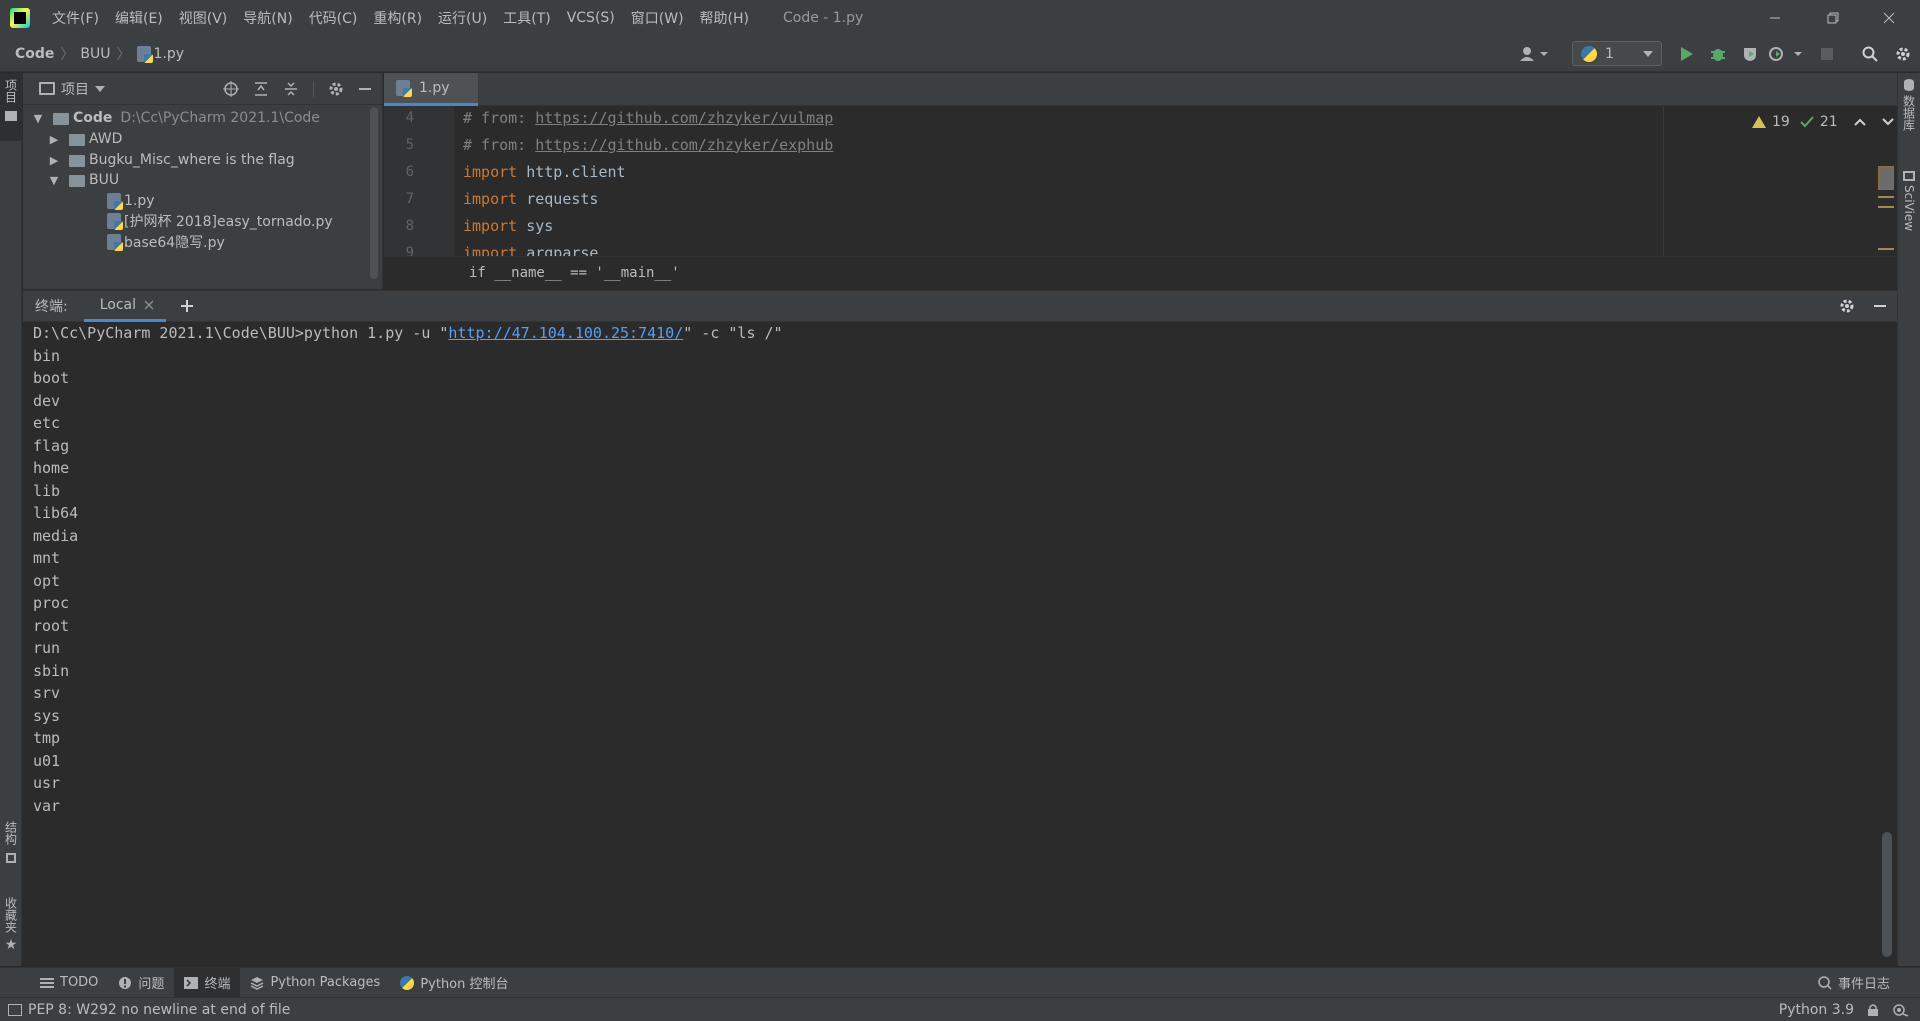 This screenshot has height=1021, width=1920. I want to click on terminal-scrollbar, so click(1887, 894).